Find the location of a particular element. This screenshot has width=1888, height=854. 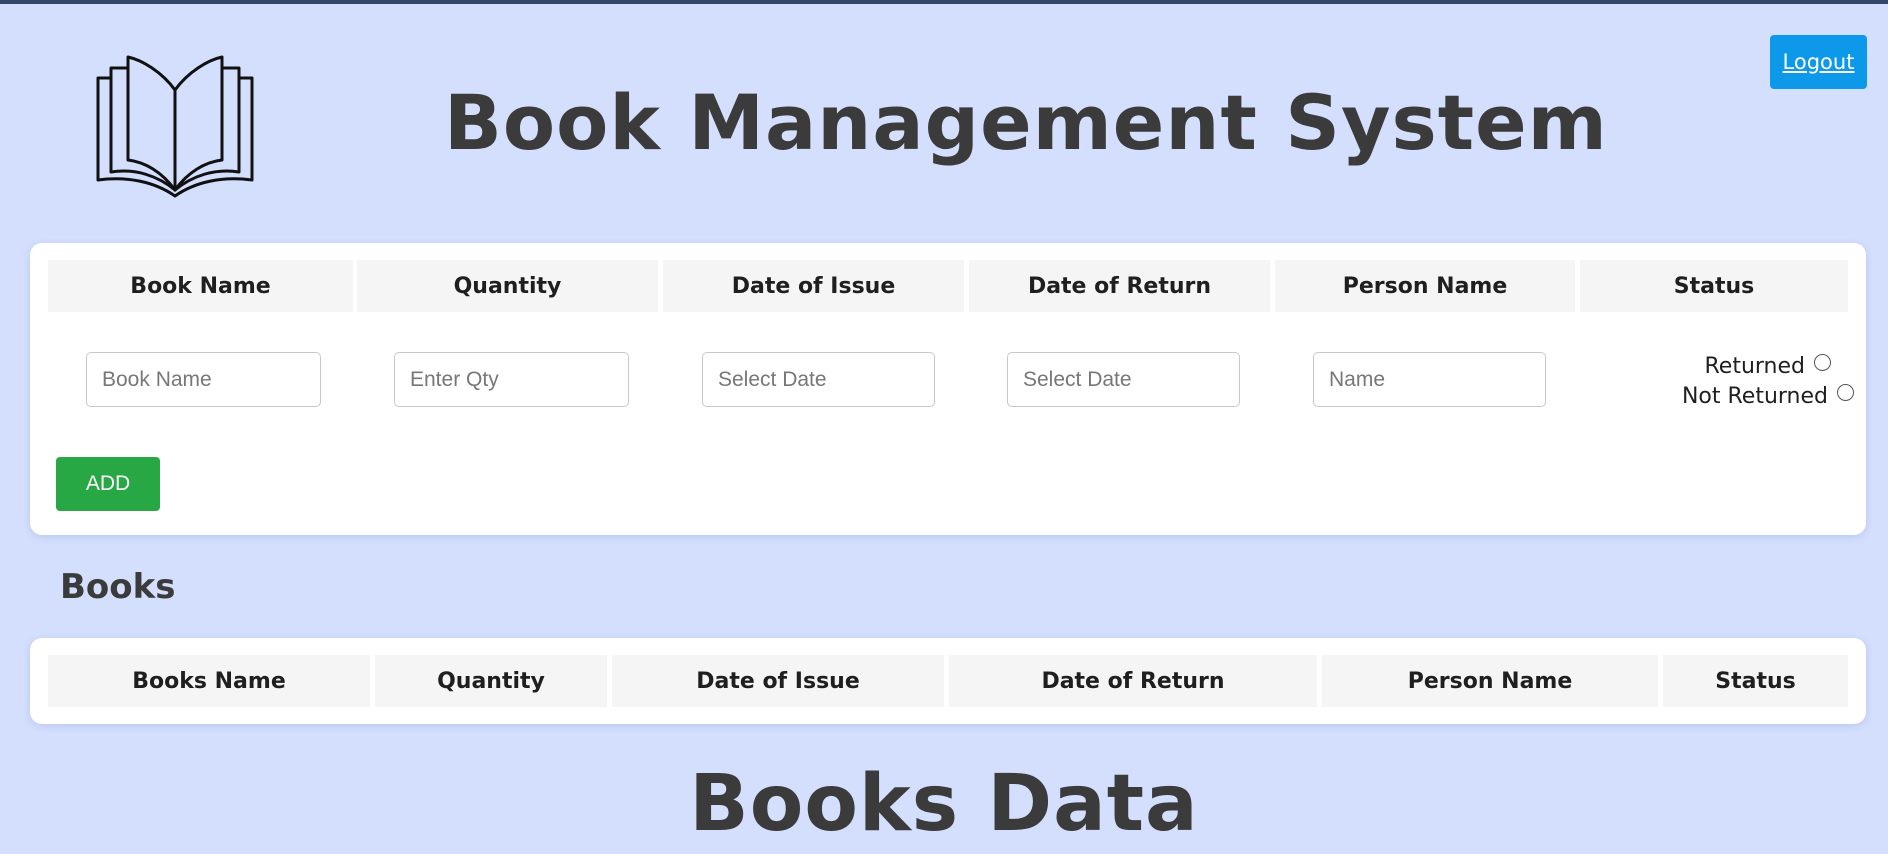

returned-radio is located at coordinates (1822, 362).